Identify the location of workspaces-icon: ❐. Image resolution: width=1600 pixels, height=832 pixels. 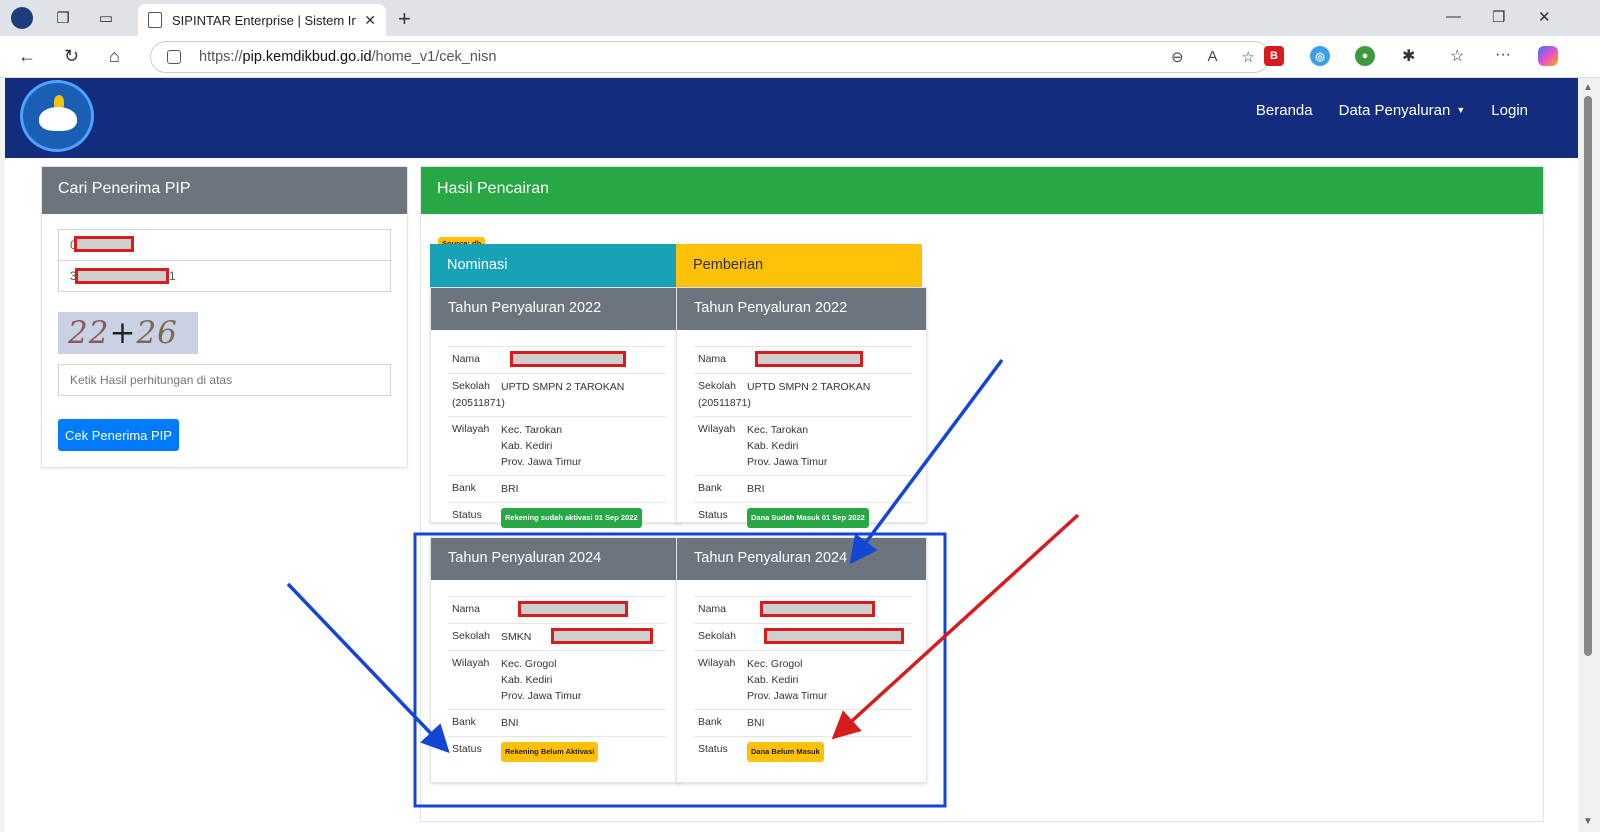
(63, 18).